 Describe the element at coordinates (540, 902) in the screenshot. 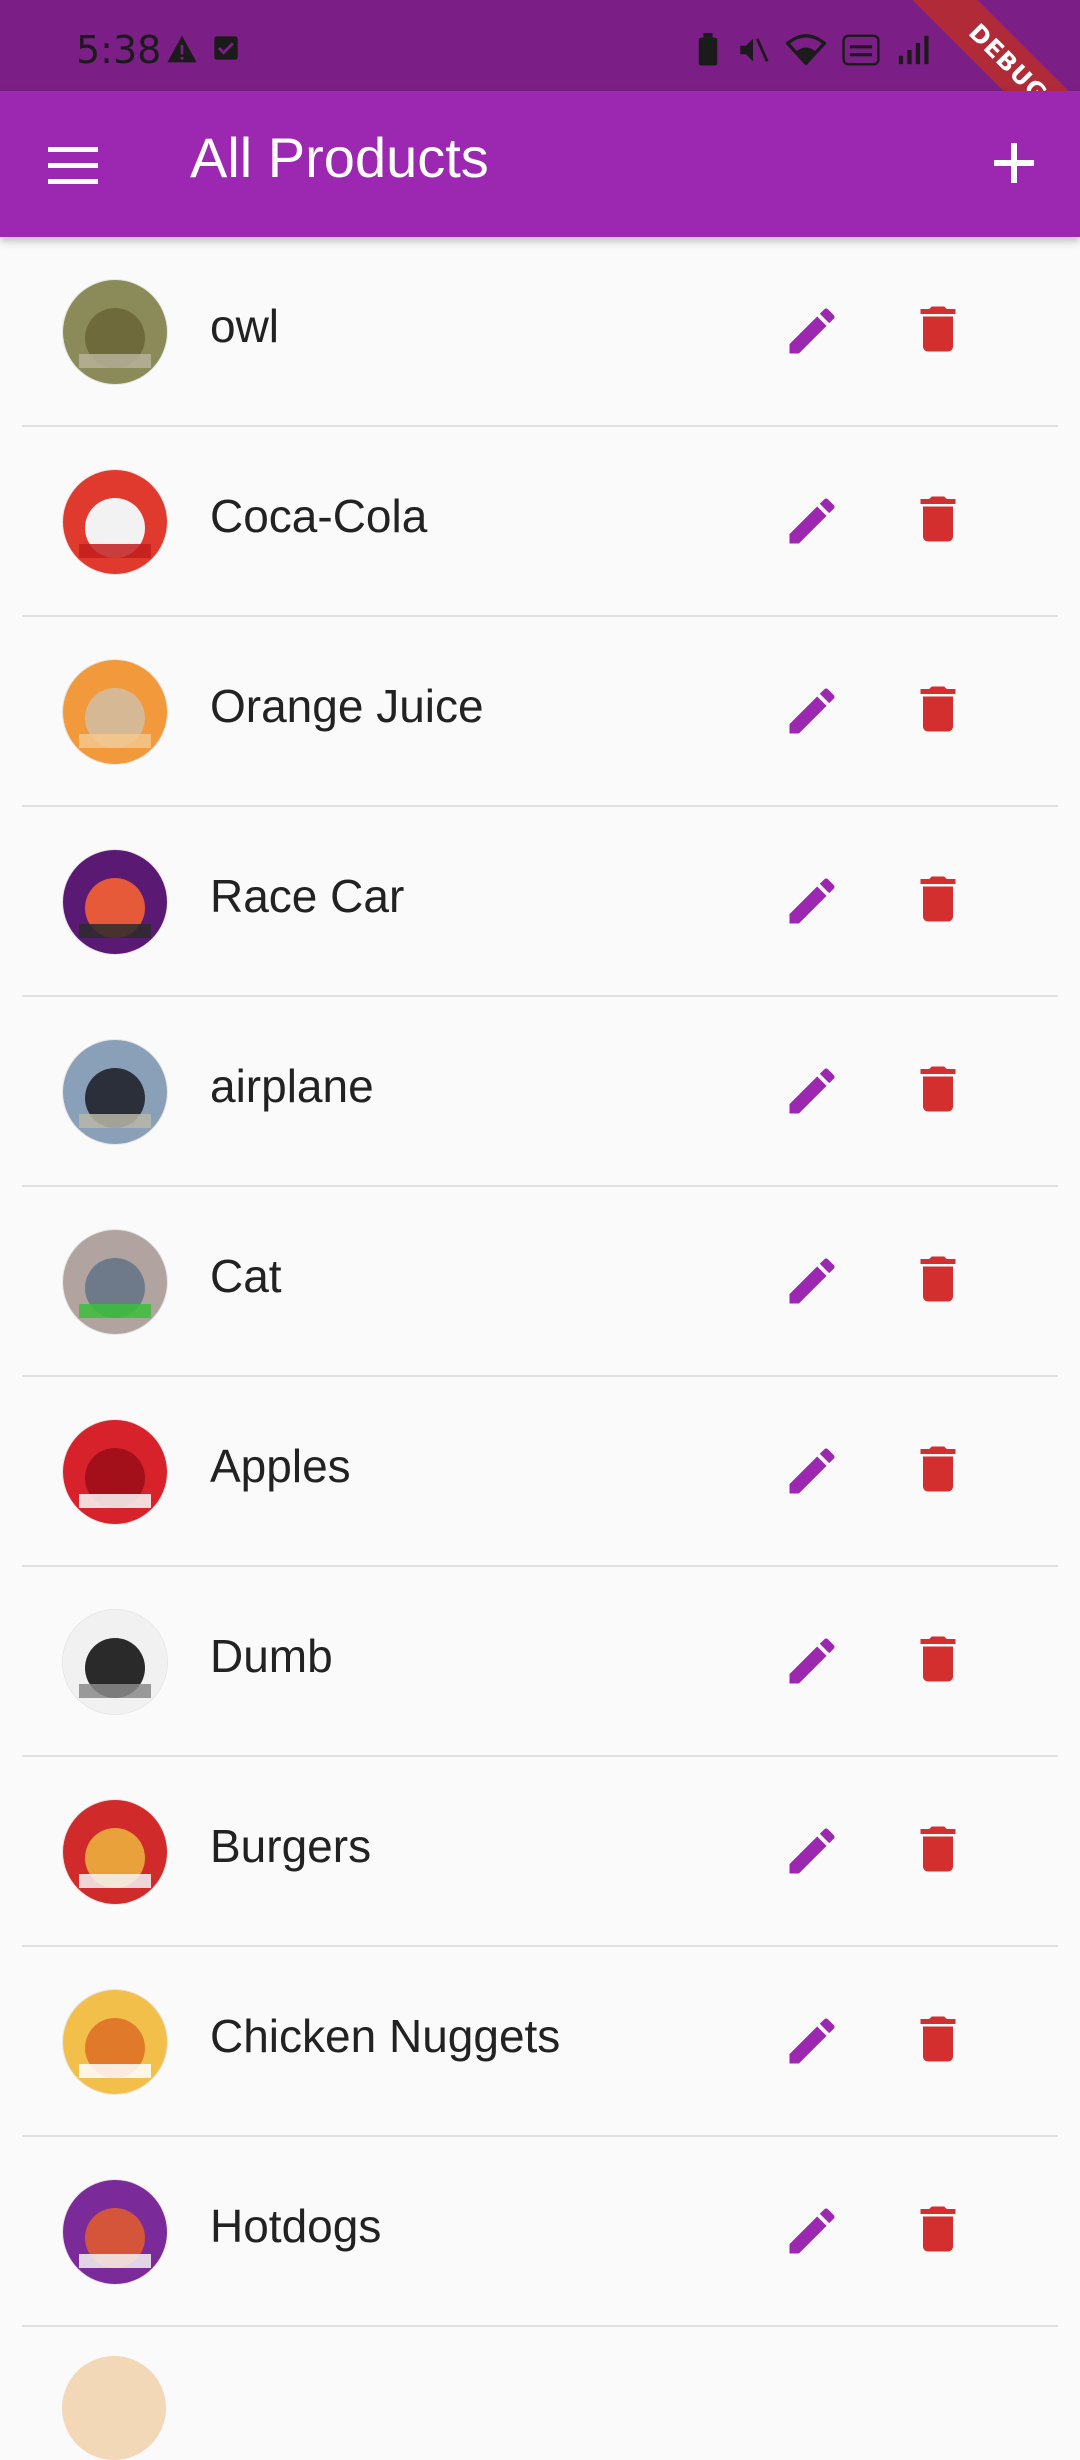

I see `product-row: Race Car` at that location.